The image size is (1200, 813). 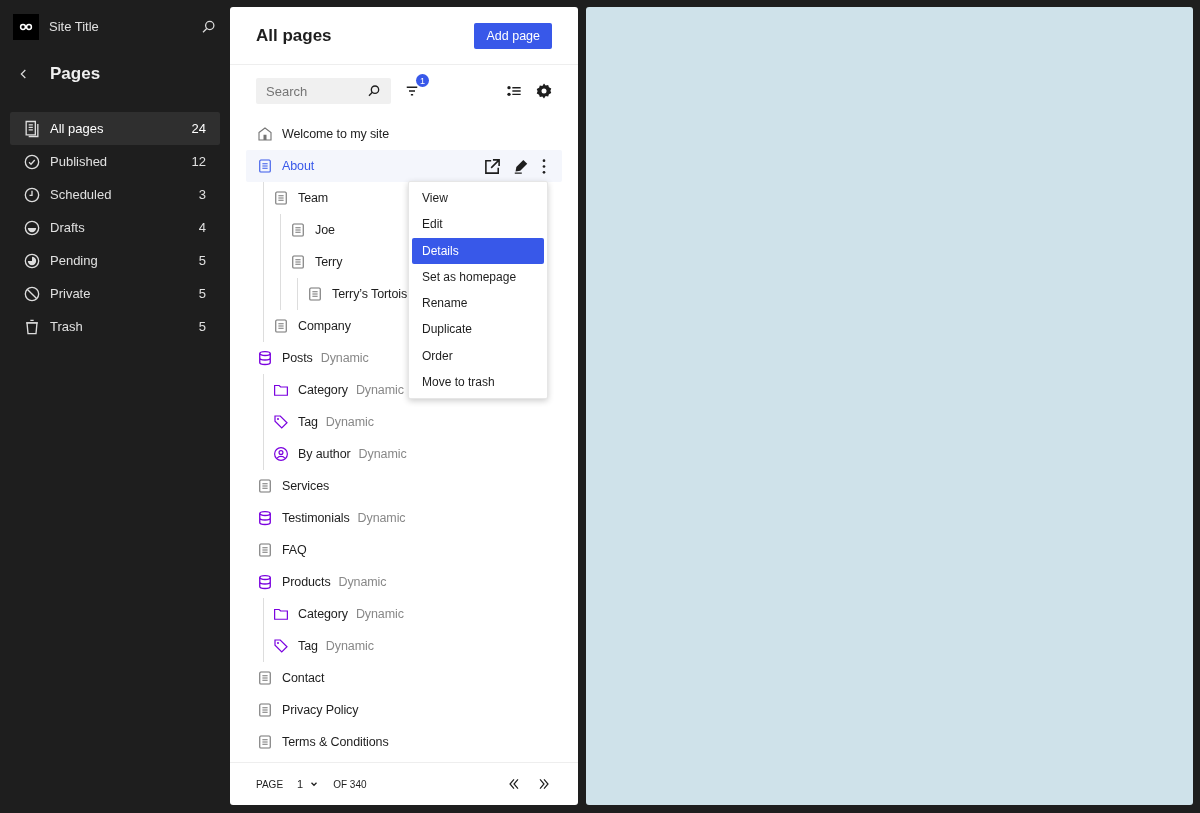 I want to click on sidebar-item: Scheduled 3, so click(x=115, y=194).